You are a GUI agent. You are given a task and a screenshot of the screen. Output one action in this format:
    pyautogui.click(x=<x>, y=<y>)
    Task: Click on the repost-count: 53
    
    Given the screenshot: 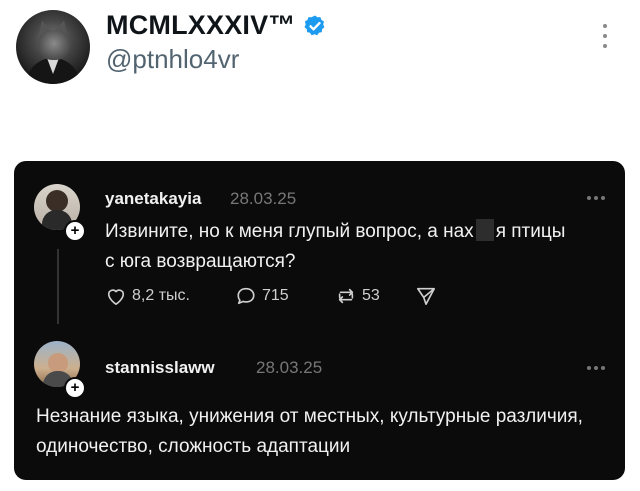 What is the action you would take?
    pyautogui.click(x=371, y=295)
    